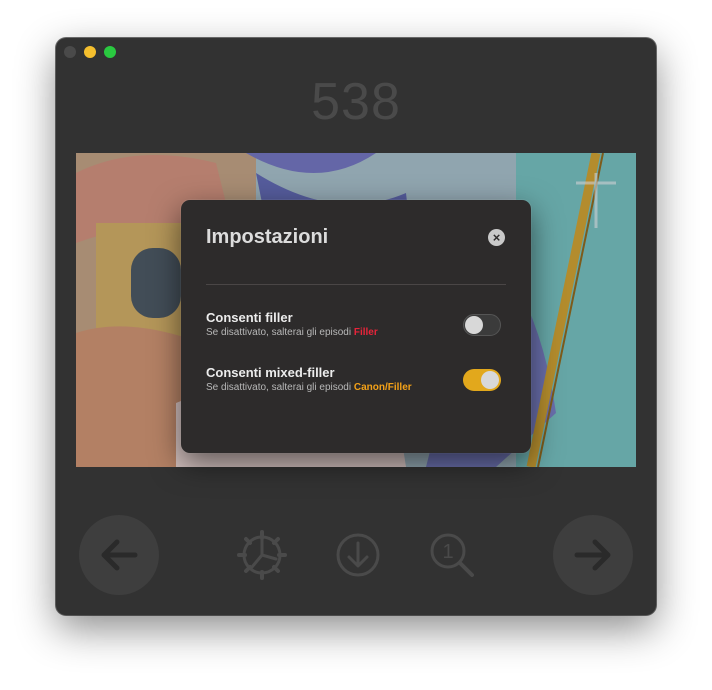 The width and height of the screenshot is (712, 690). I want to click on settings-button, so click(262, 555).